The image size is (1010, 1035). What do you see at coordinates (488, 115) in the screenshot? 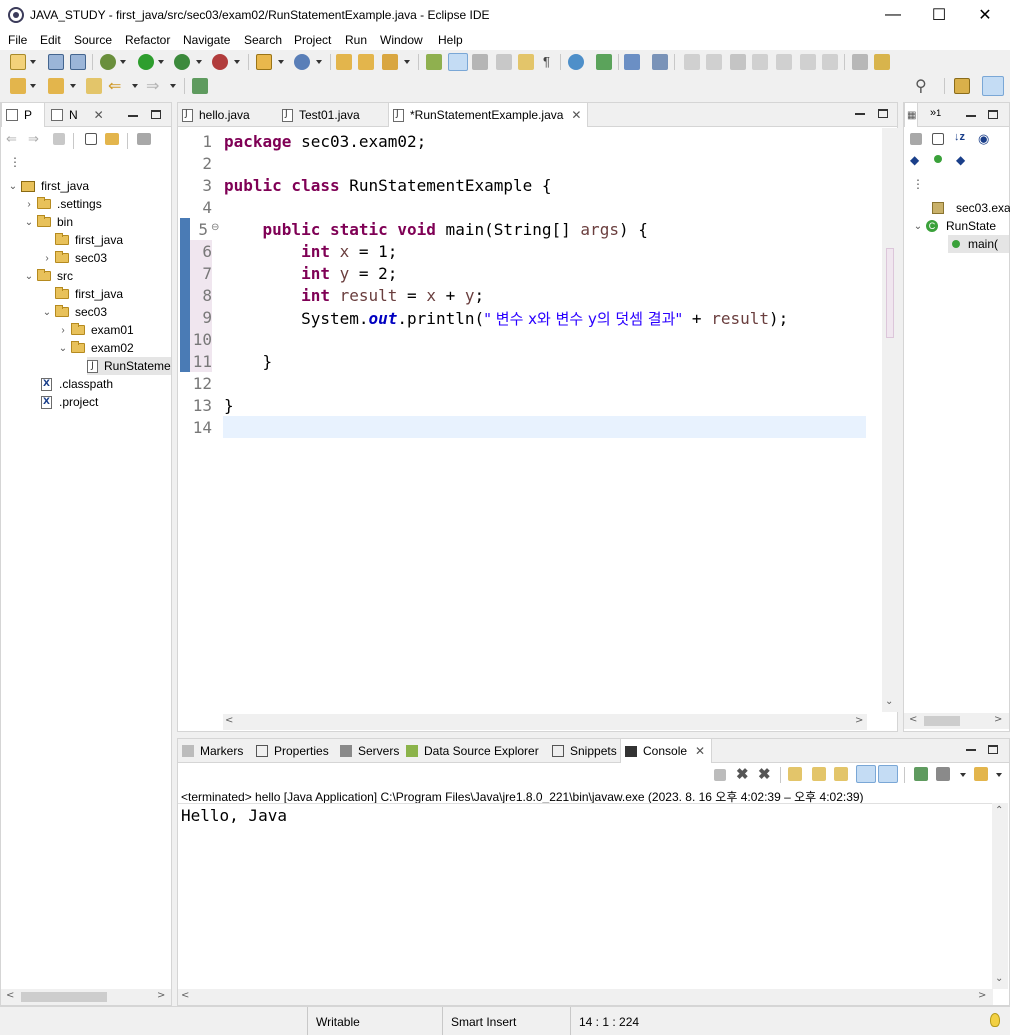
I see `tab-runstatementexample-java: *RunStatementExample.java ✕` at bounding box center [488, 115].